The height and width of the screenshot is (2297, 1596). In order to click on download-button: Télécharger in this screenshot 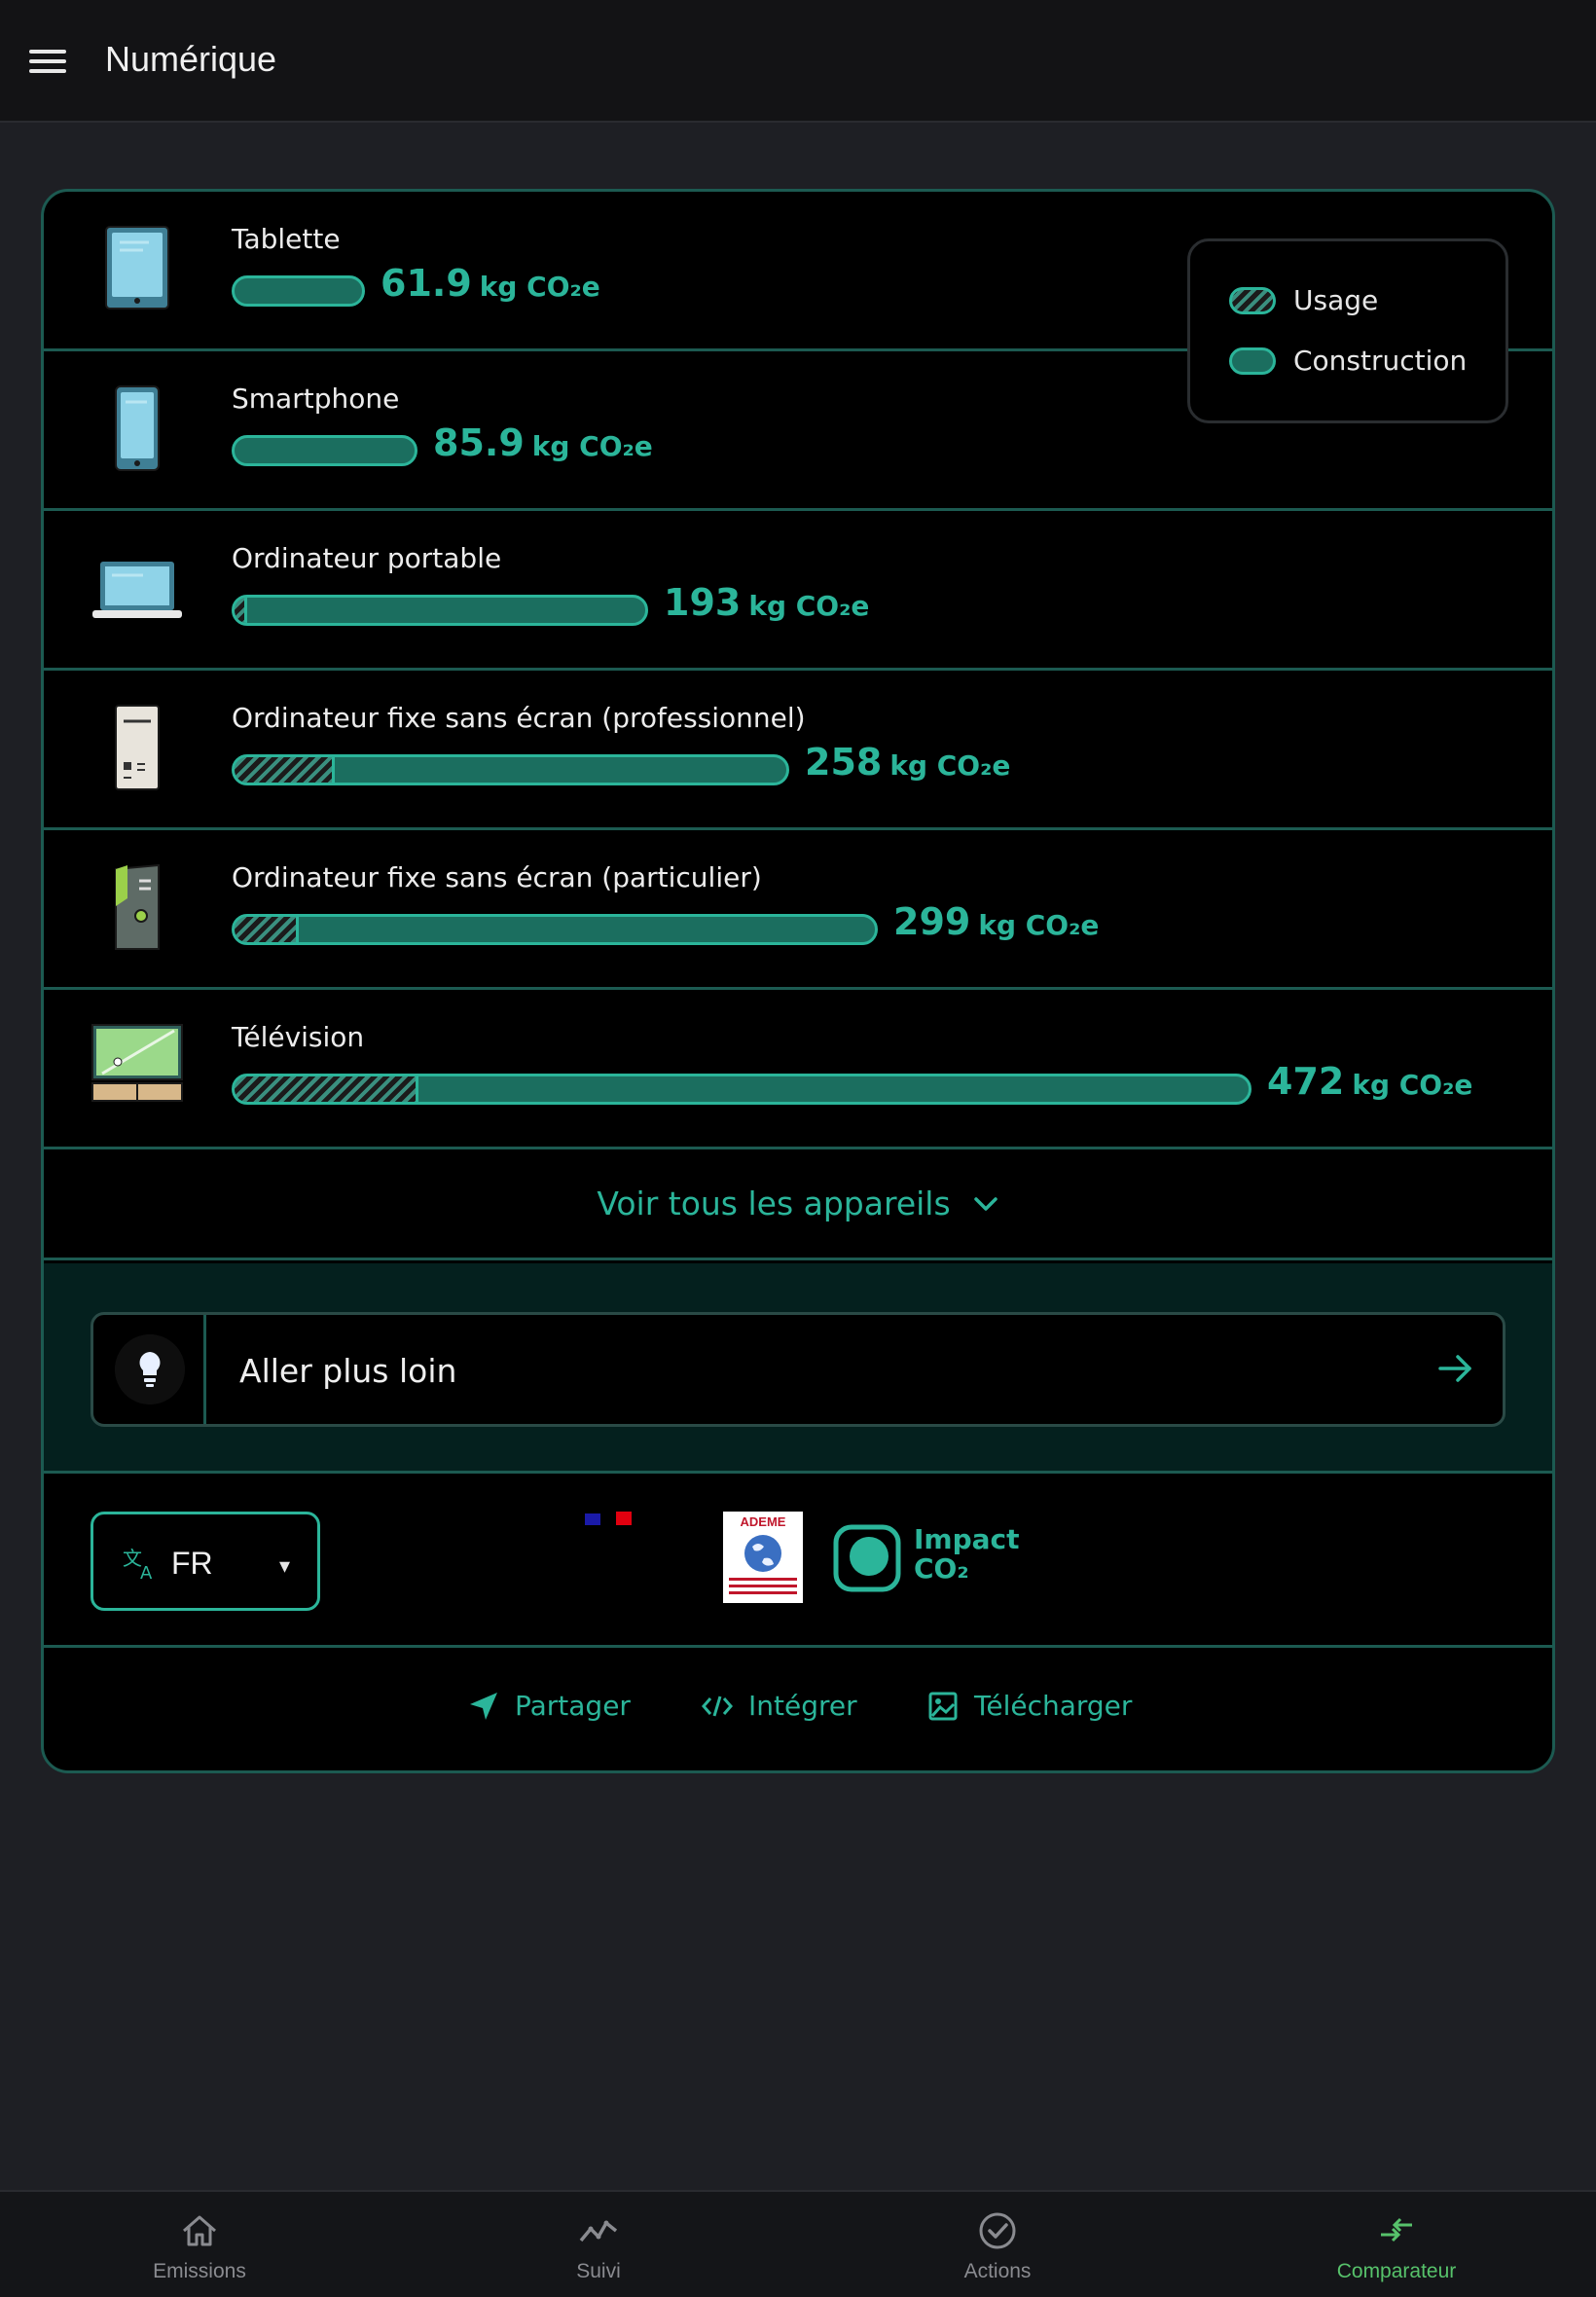, I will do `click(1029, 1706)`.